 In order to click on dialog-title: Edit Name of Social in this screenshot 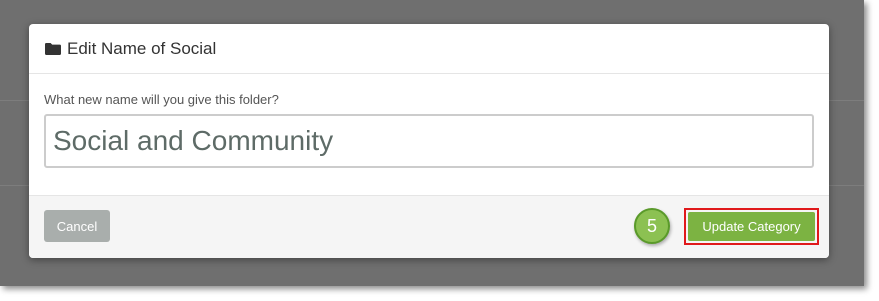, I will do `click(142, 48)`.